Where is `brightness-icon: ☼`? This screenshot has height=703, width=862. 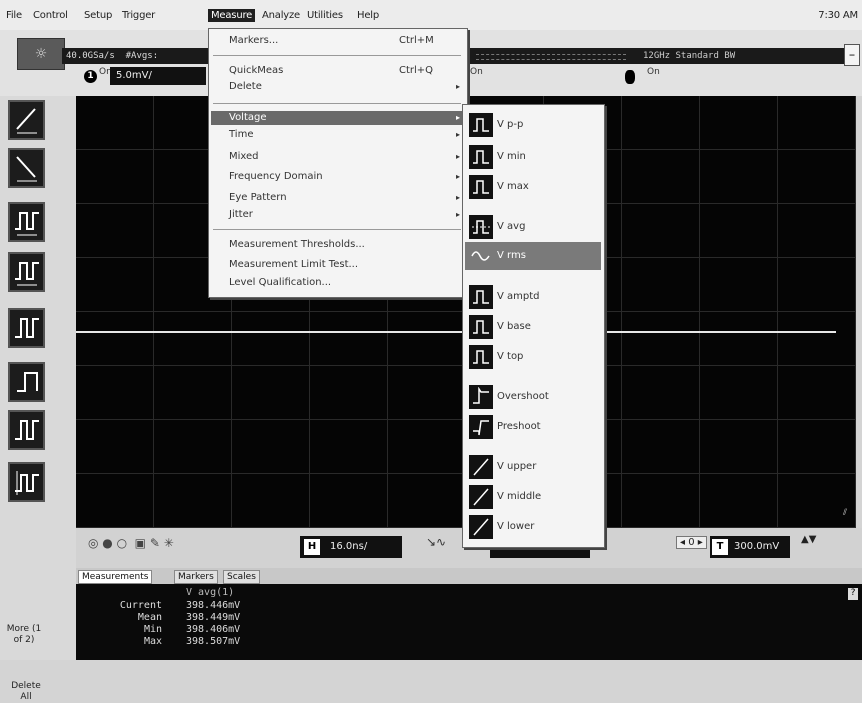 brightness-icon: ☼ is located at coordinates (41, 54).